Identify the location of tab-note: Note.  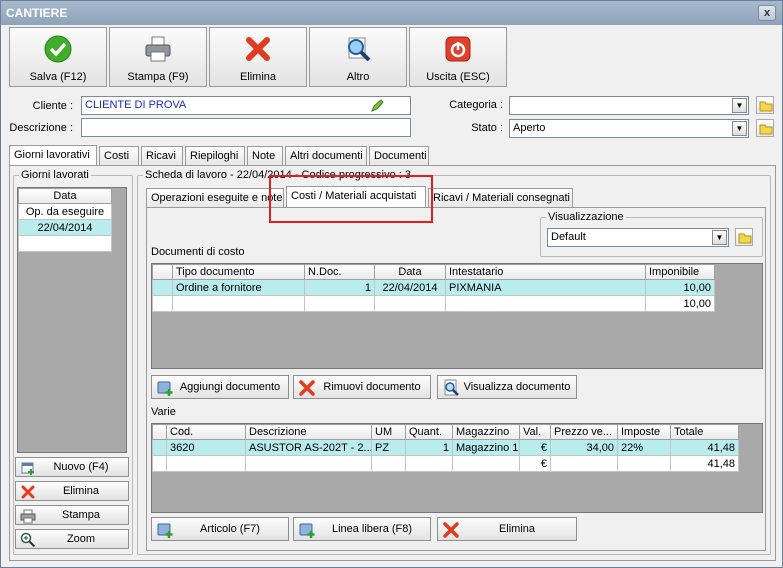
(265, 156).